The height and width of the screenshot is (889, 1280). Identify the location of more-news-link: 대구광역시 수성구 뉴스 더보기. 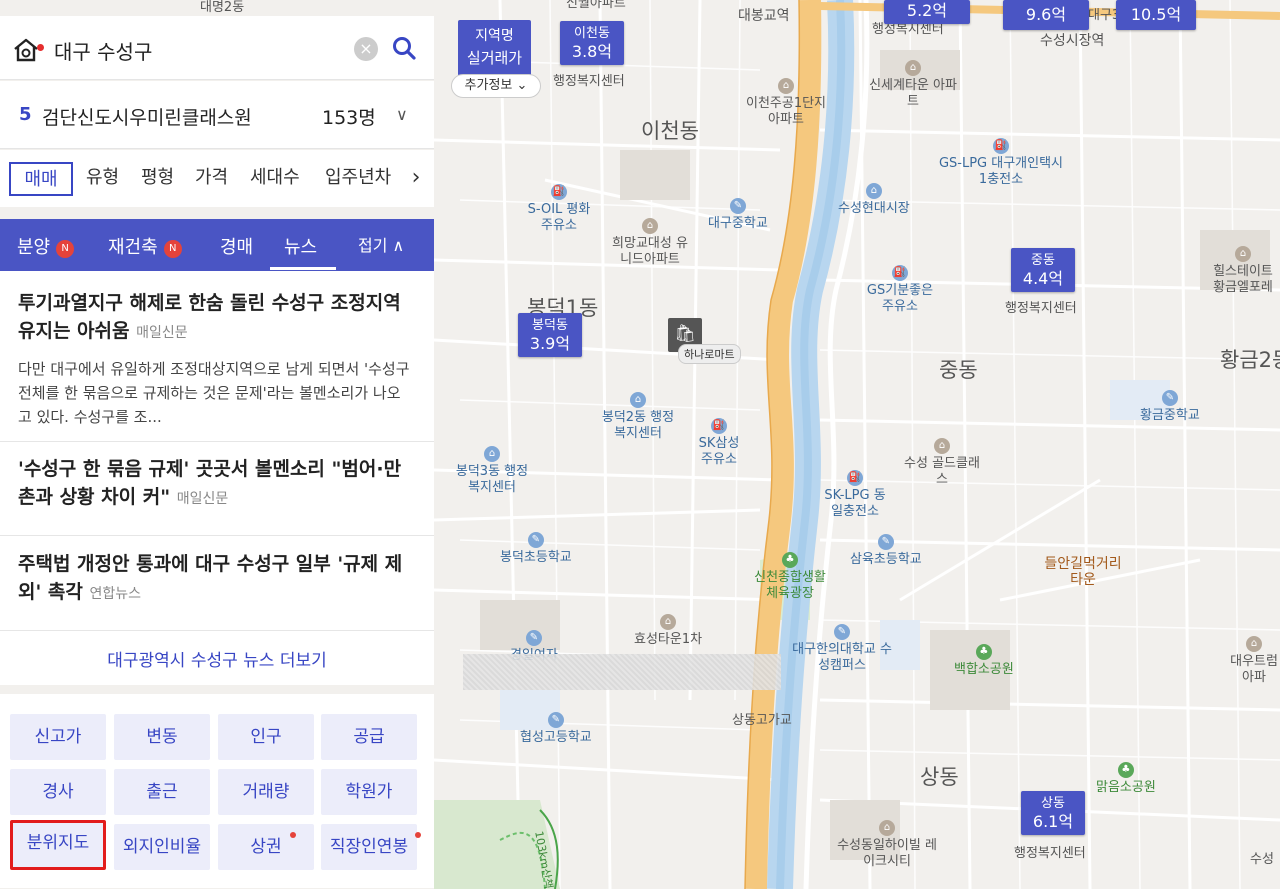
(217, 658).